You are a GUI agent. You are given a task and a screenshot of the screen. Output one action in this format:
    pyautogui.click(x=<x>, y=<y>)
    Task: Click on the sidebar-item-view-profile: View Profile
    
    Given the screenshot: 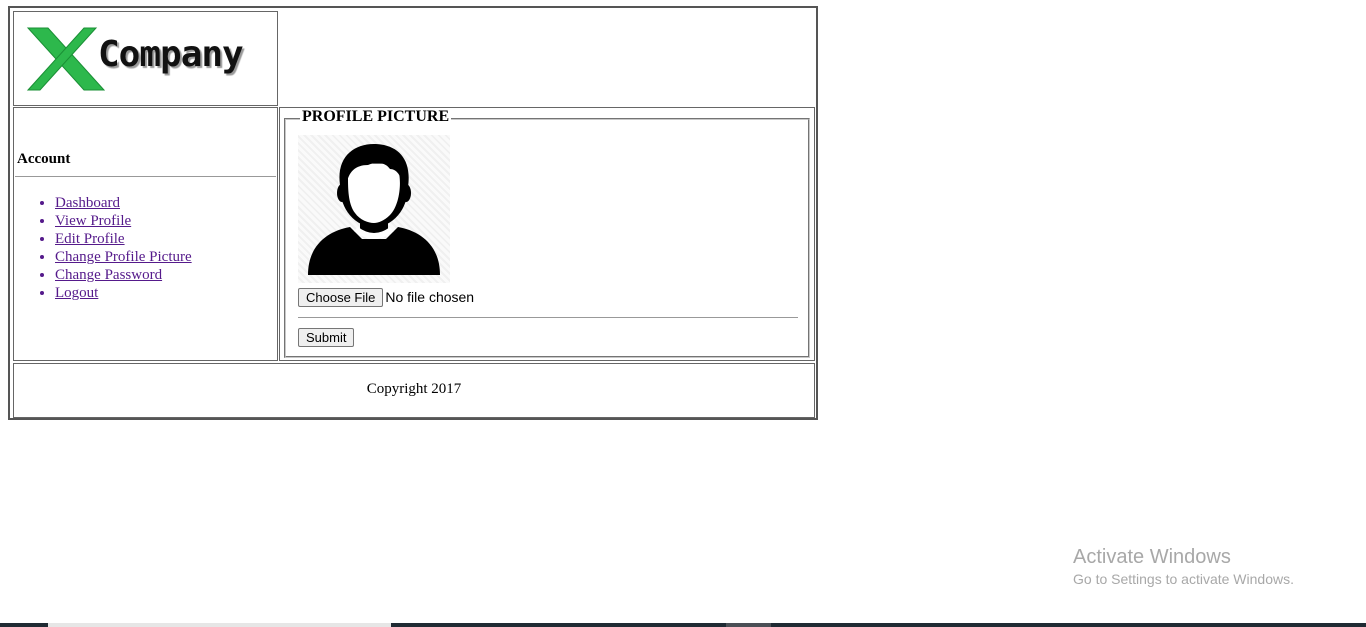 What is the action you would take?
    pyautogui.click(x=123, y=221)
    